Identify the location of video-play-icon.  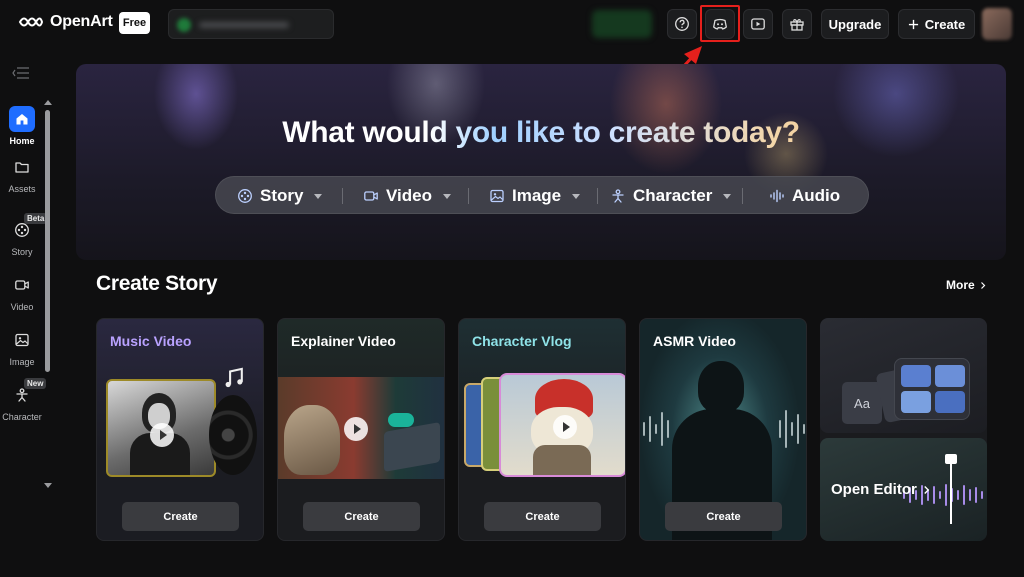
(758, 24).